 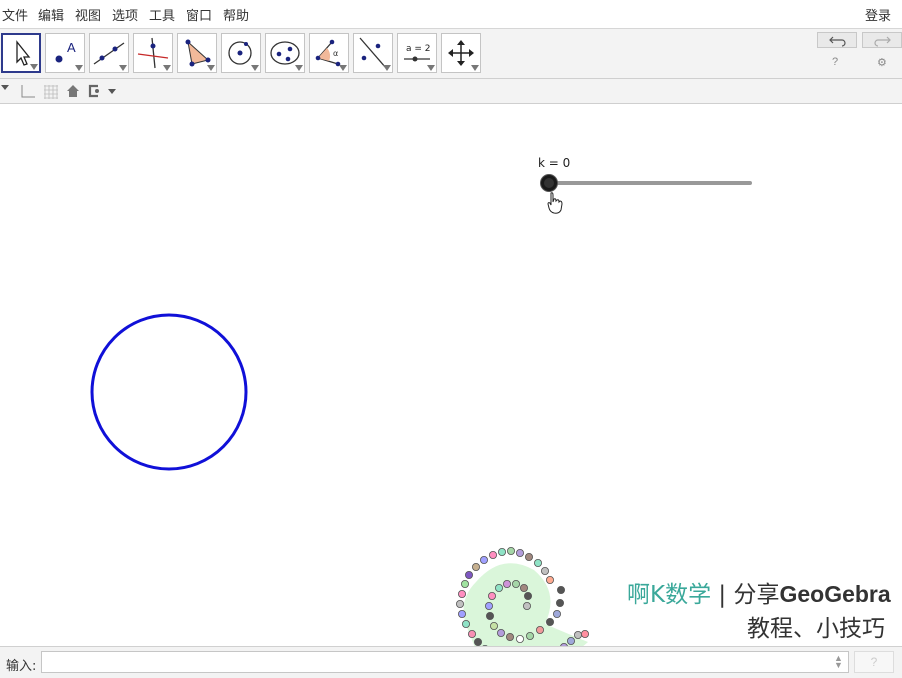 I want to click on menu-file: 文件, so click(x=15, y=14).